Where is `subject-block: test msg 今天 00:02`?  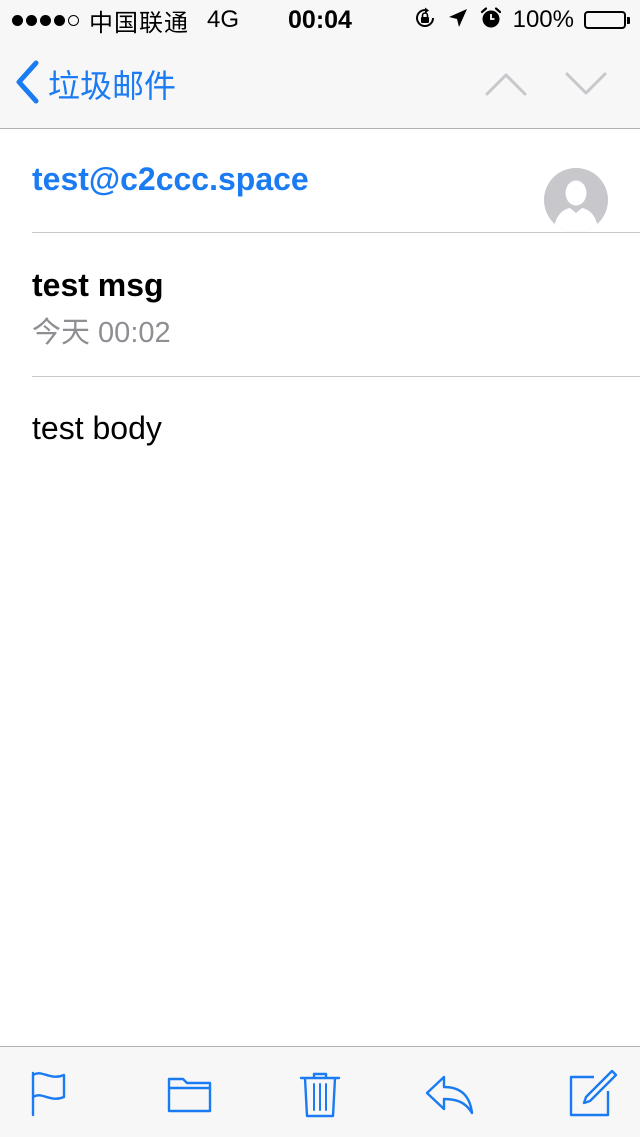
subject-block: test msg 今天 00:02 is located at coordinates (336, 305).